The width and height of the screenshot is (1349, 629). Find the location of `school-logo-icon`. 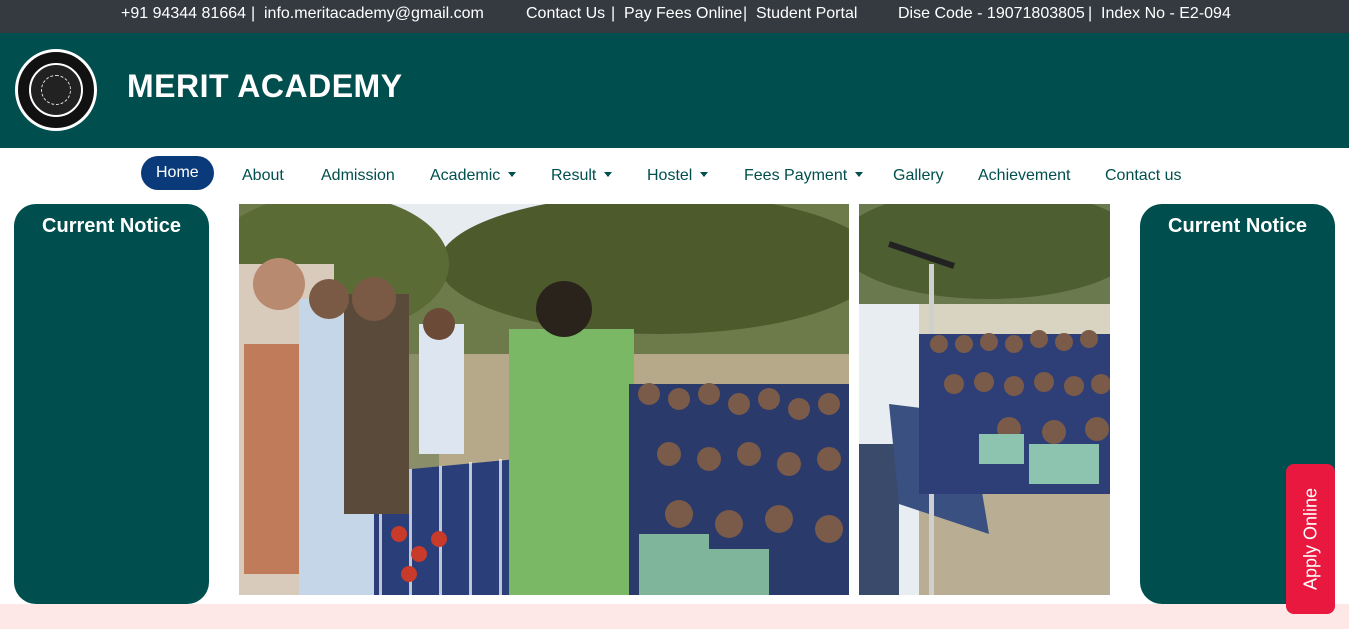

school-logo-icon is located at coordinates (56, 90).